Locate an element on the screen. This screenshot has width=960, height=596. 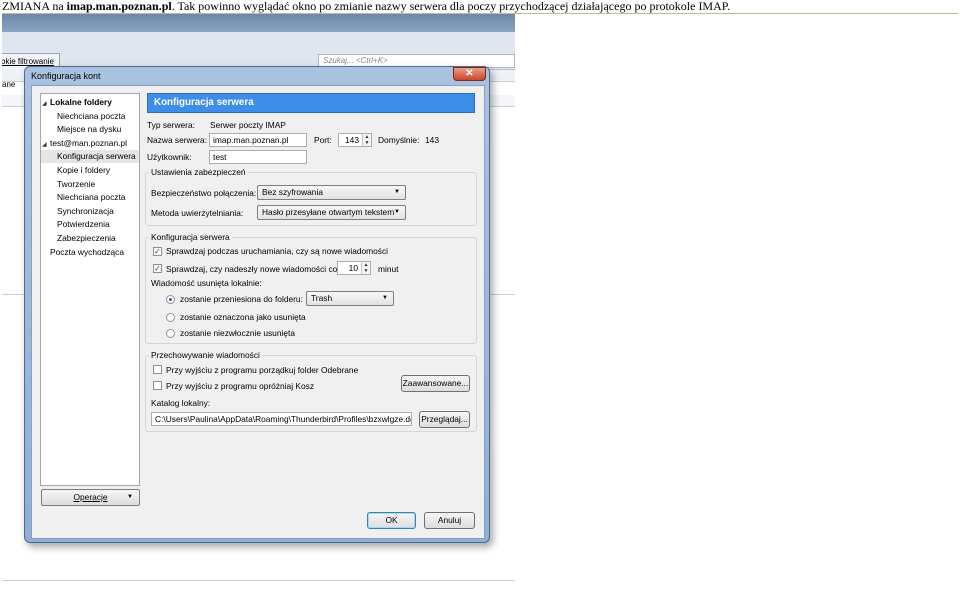
background-titlebar is located at coordinates (258, 23).